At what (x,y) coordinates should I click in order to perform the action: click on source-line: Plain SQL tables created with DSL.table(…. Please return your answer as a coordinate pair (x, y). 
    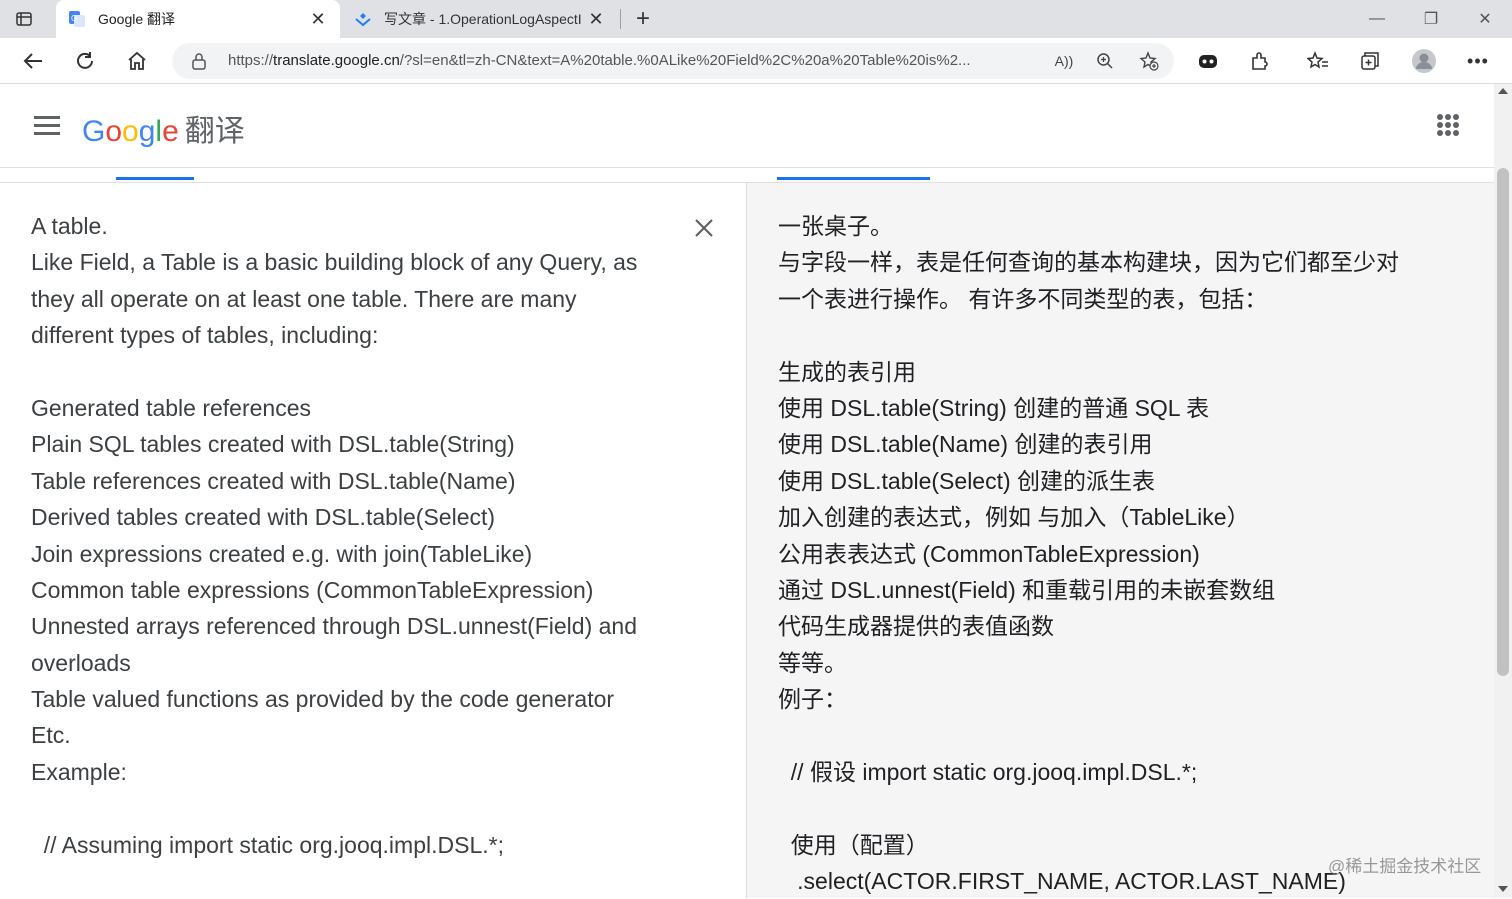
    Looking at the image, I should click on (273, 444).